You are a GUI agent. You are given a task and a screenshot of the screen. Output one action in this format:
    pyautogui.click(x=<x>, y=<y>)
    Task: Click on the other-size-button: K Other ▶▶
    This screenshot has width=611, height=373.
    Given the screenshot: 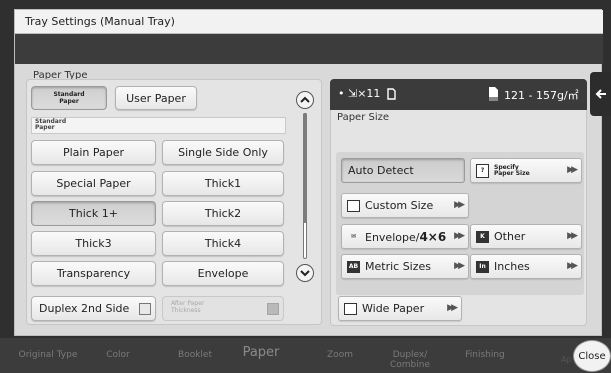 What is the action you would take?
    pyautogui.click(x=526, y=236)
    